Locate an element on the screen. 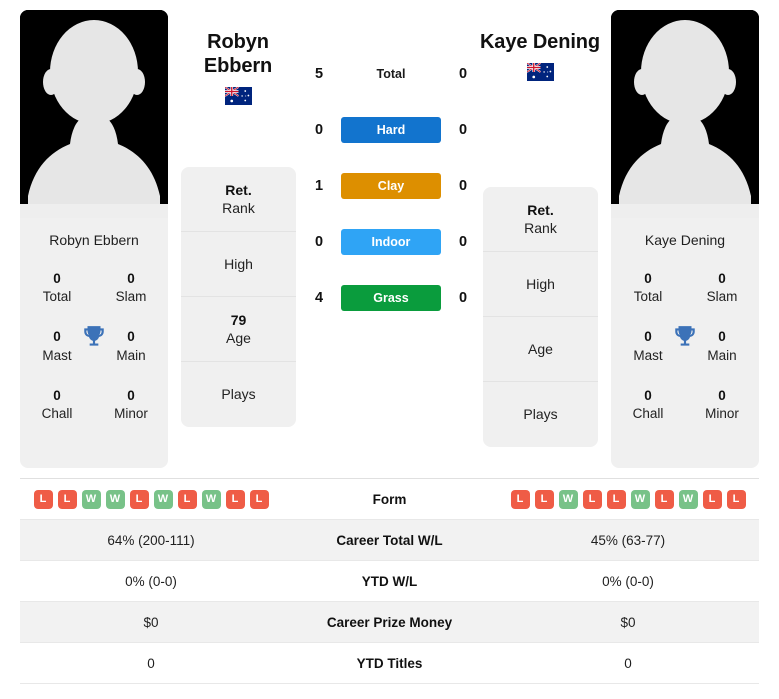  table-row-prize-money: $0 Career Prize Money $0 is located at coordinates (389, 622).